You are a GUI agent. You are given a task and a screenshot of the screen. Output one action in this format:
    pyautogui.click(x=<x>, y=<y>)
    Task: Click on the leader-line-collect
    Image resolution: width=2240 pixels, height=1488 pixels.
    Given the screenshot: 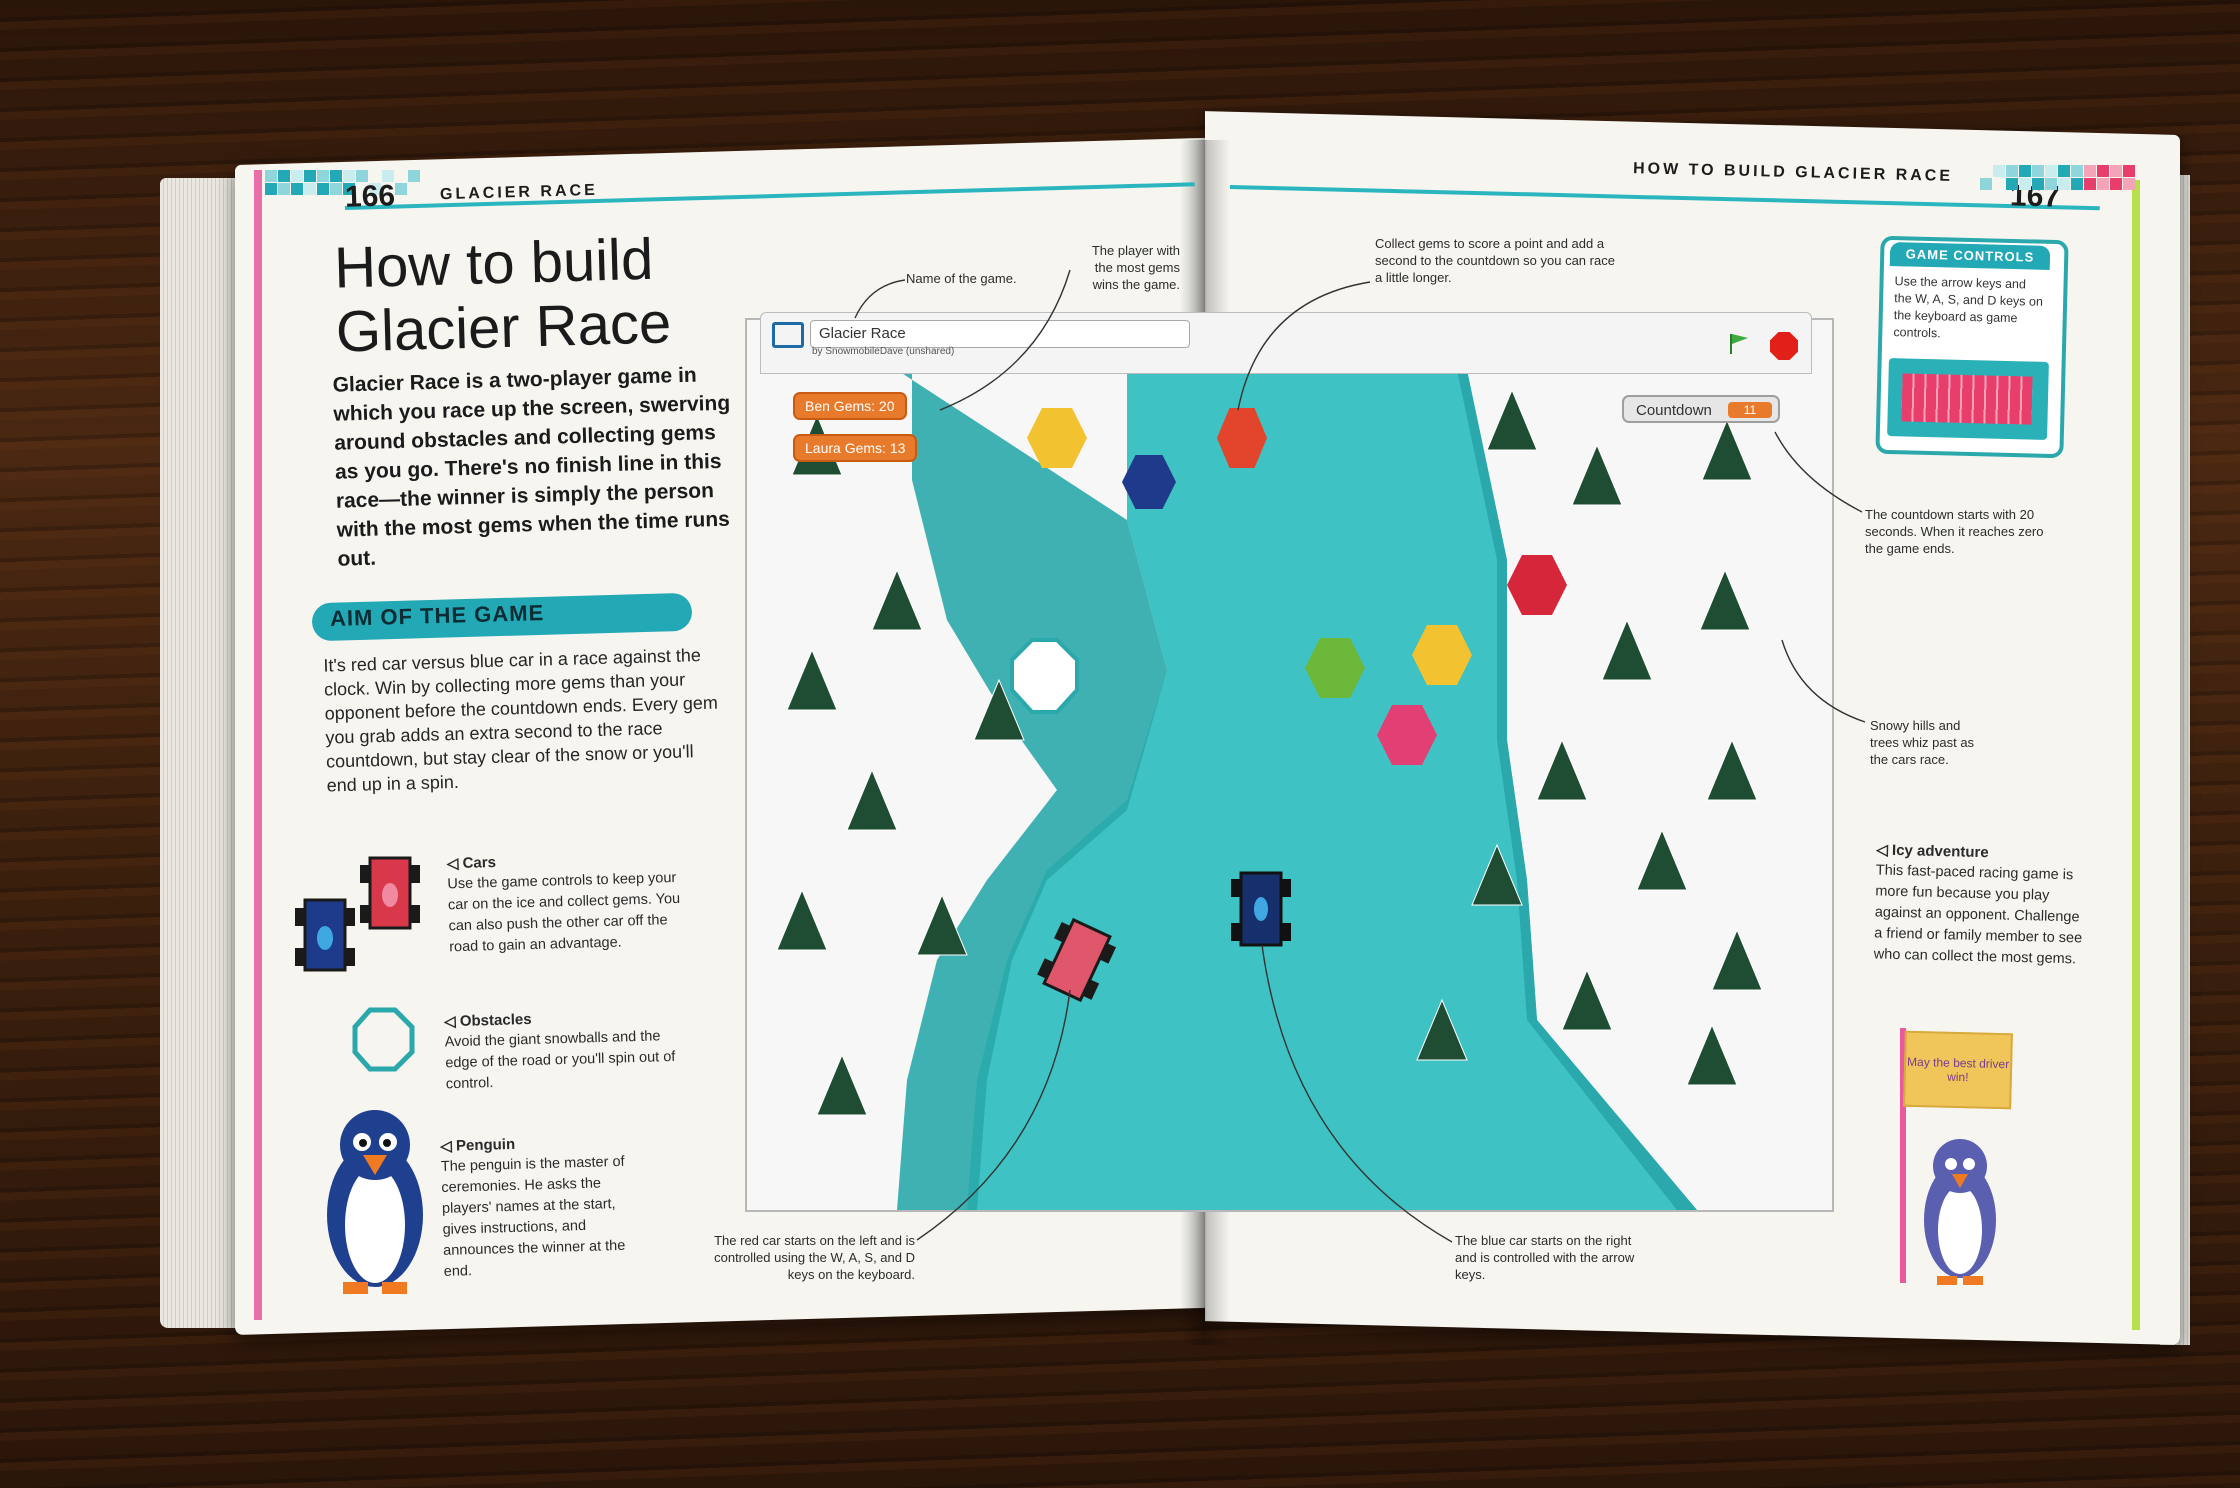 What is the action you would take?
    pyautogui.click(x=1304, y=346)
    